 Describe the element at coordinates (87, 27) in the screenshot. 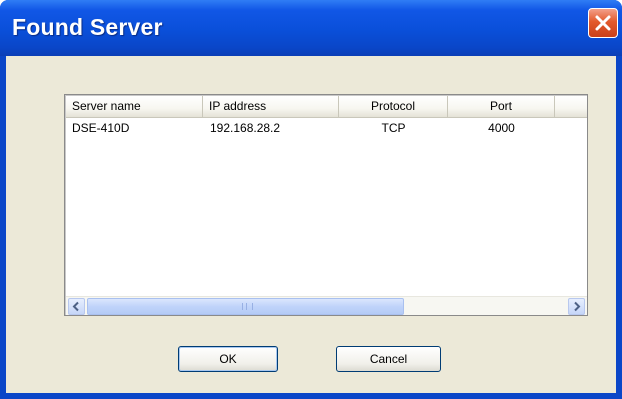

I see `dialog-title: Found Server` at that location.